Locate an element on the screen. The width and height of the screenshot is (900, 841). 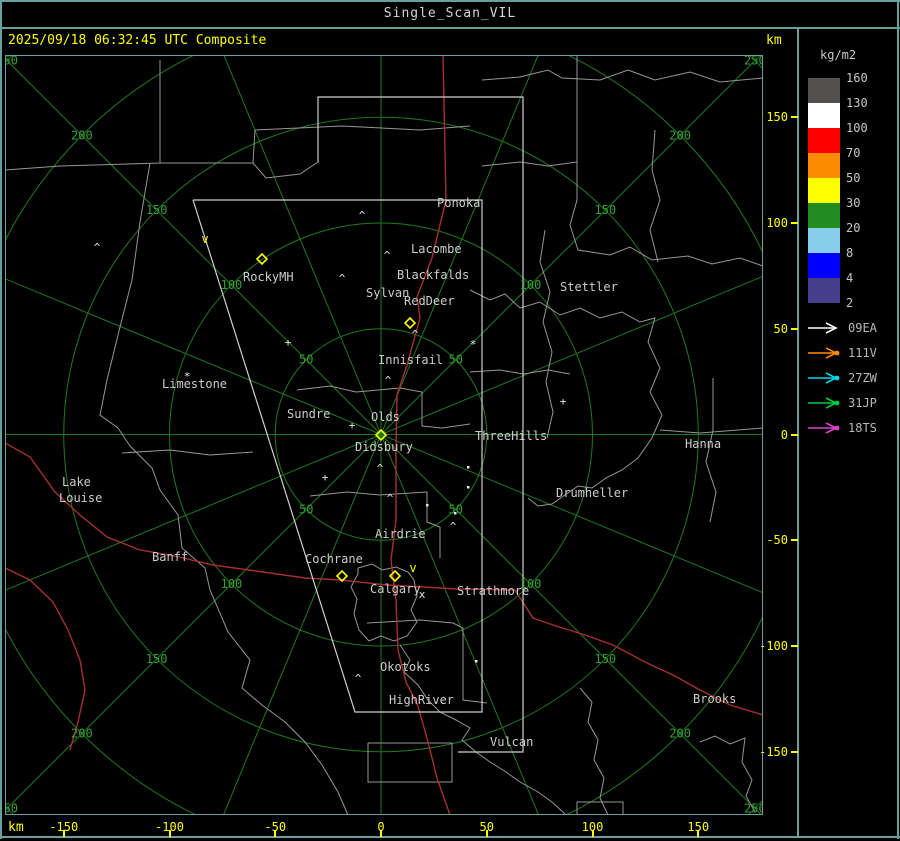
right-axis-value: 0 is located at coordinates (784, 434).